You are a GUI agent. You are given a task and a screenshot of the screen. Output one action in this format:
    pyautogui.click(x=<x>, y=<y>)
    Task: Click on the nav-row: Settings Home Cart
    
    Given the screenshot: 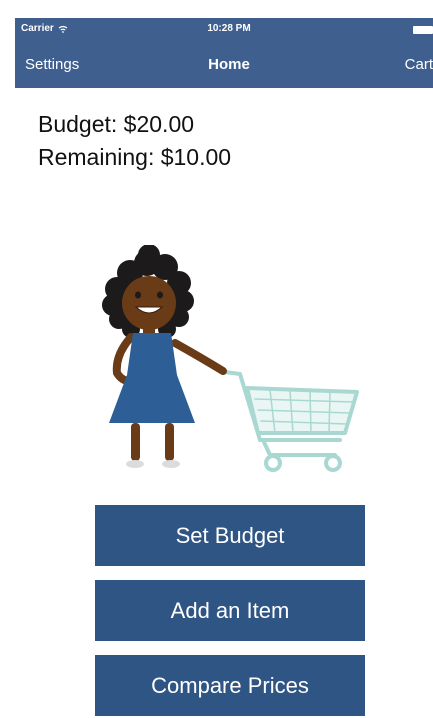 What is the action you would take?
    pyautogui.click(x=224, y=68)
    